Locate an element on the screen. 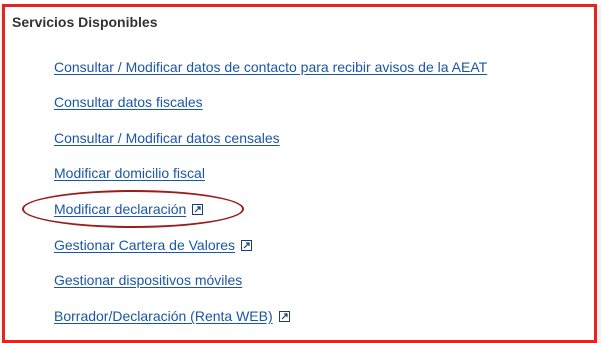  service-item-modificar-declaracion: Modificar declaración is located at coordinates (129, 209).